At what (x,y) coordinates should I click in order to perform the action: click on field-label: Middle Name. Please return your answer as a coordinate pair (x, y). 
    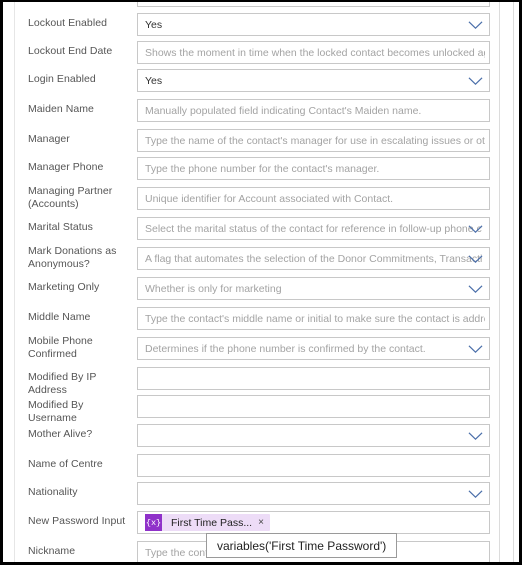
    Looking at the image, I should click on (59, 317).